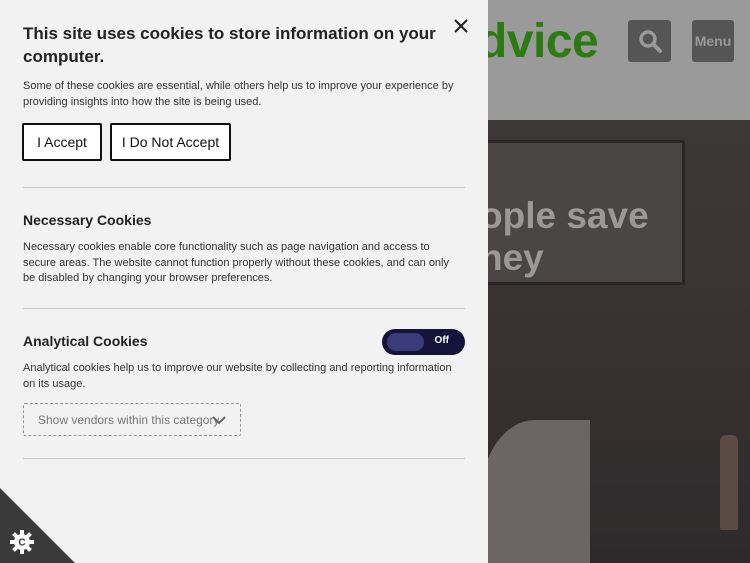  I want to click on hero-title: ople save ney, so click(615, 237).